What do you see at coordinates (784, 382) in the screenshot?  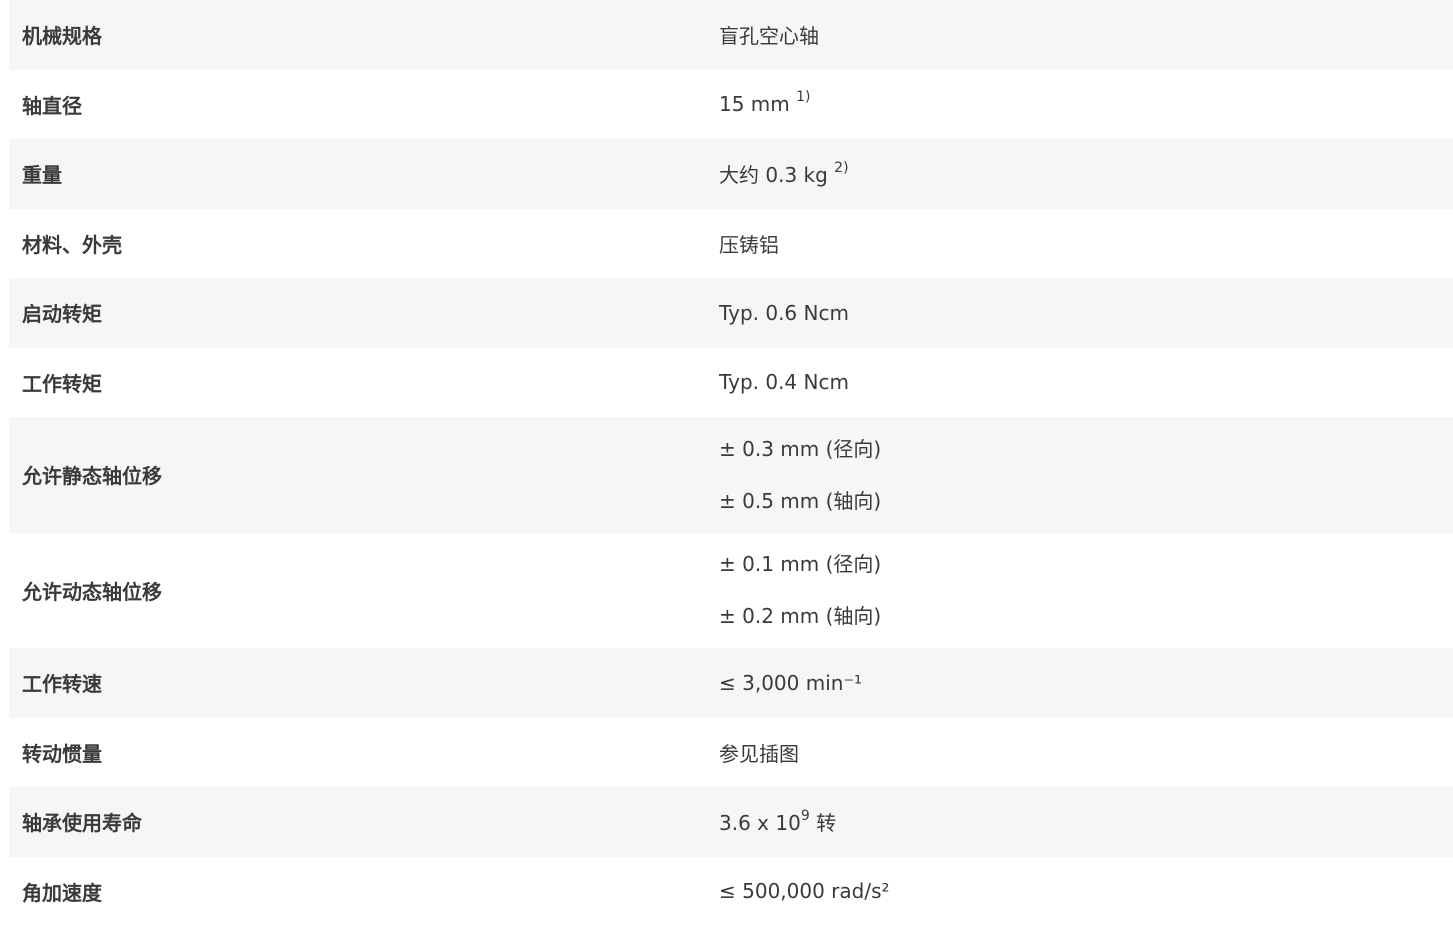 I see `spec-value-text: Typ. 0.4 Ncm` at bounding box center [784, 382].